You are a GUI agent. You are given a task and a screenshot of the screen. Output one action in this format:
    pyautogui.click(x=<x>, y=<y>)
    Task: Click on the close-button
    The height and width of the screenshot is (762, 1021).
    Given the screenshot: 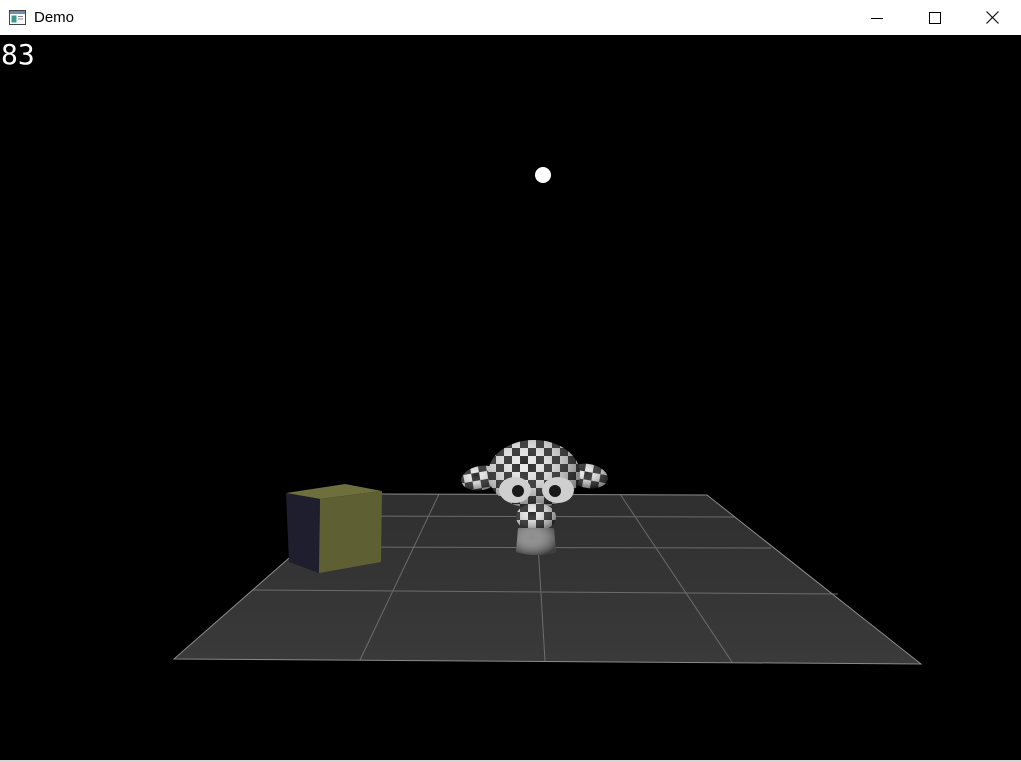 What is the action you would take?
    pyautogui.click(x=992, y=17)
    